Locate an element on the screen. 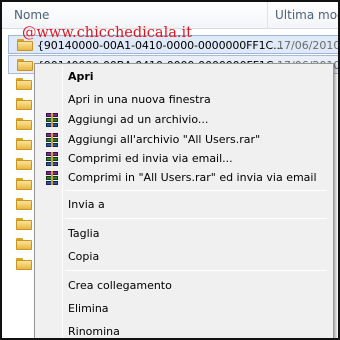  menu-item-send-to: Invia a is located at coordinates (184, 205).